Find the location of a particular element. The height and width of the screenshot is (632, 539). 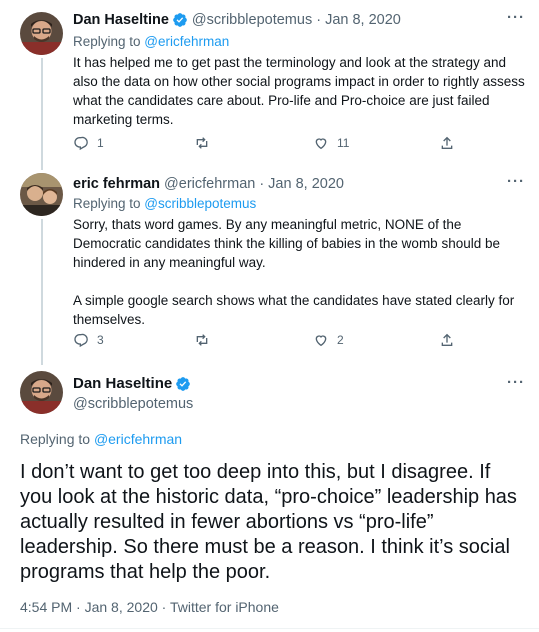

like-count: 11 is located at coordinates (343, 143).